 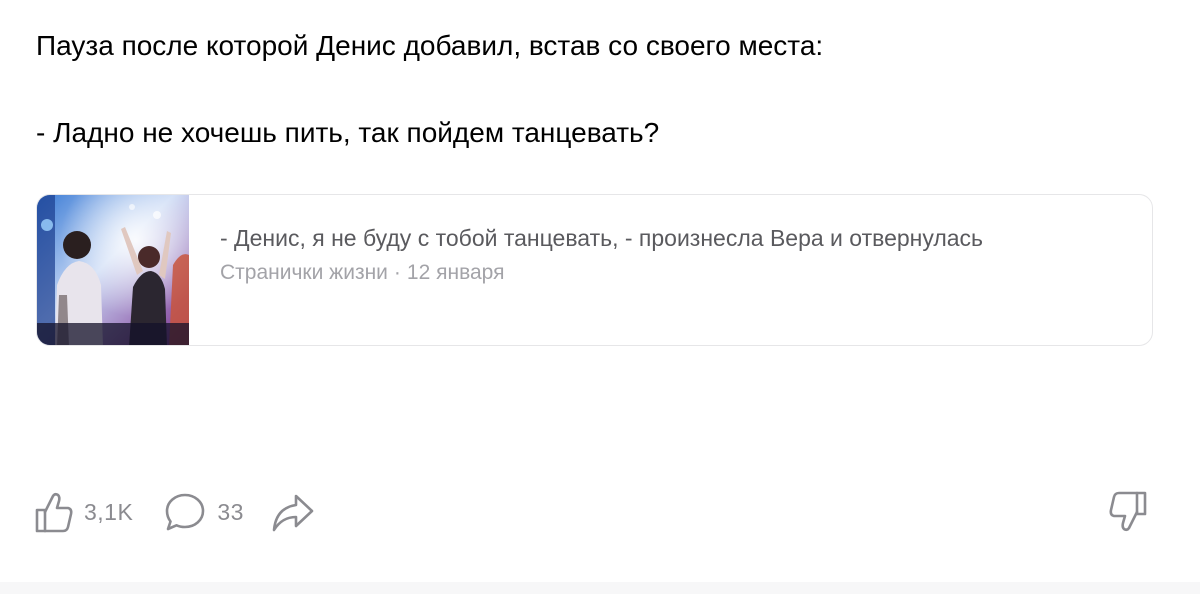 What do you see at coordinates (600, 588) in the screenshot?
I see `bottom-divider` at bounding box center [600, 588].